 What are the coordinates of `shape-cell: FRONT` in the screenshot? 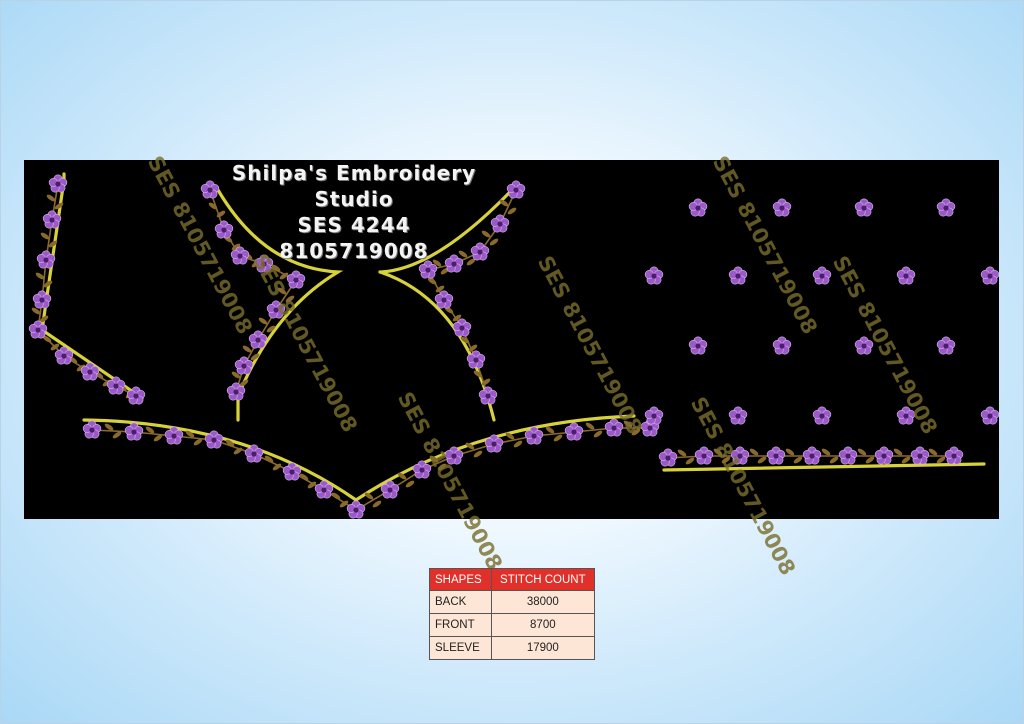 It's located at (460, 625).